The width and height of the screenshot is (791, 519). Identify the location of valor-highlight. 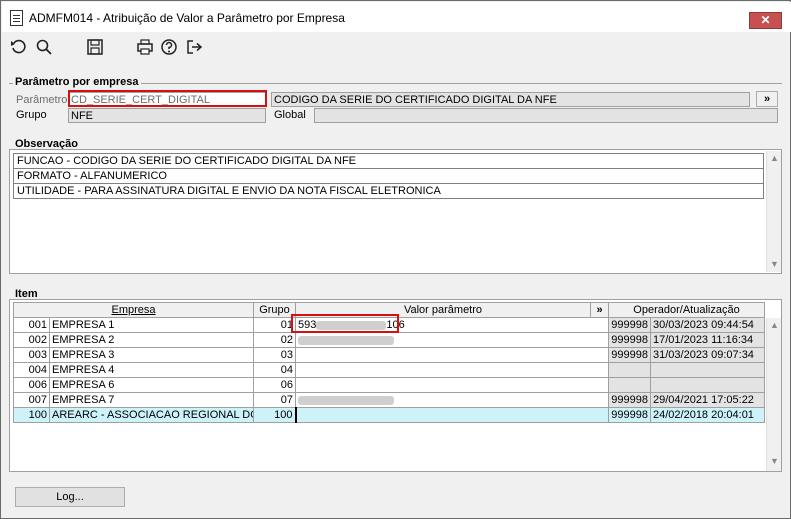
(345, 323).